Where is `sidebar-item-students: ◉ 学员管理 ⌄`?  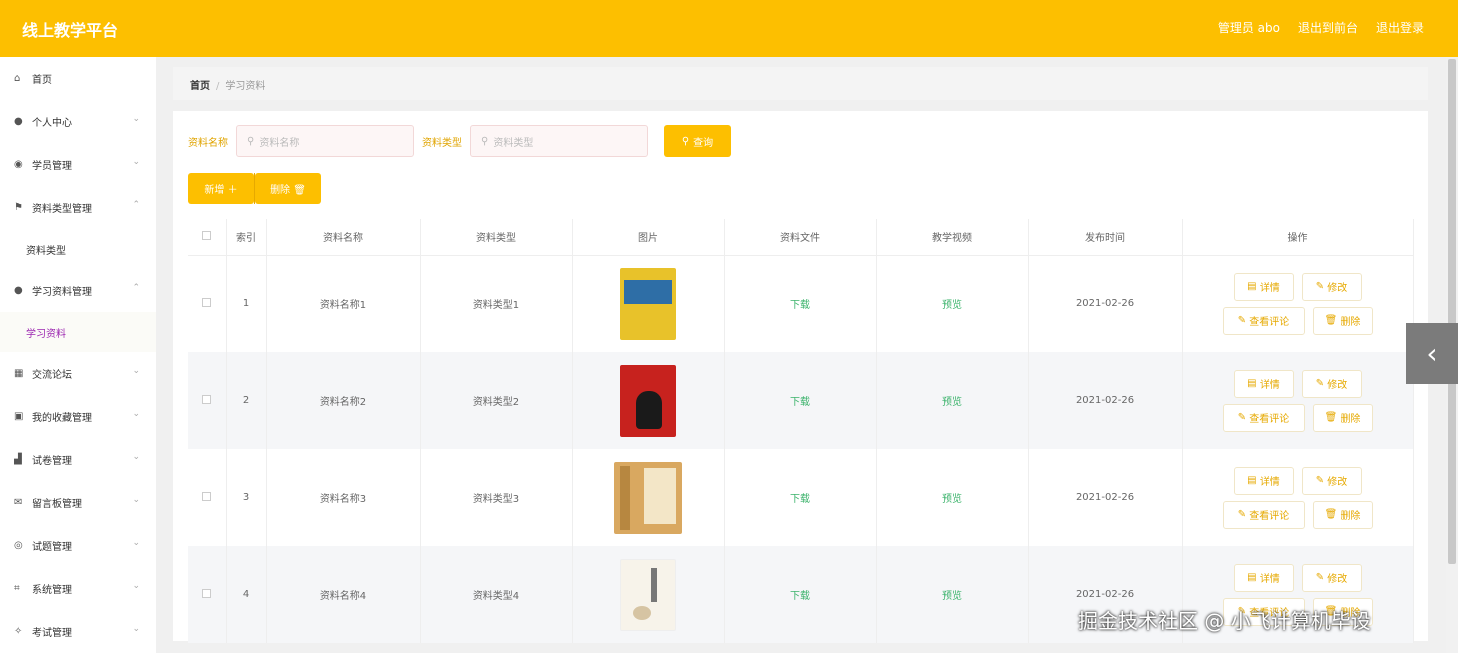 sidebar-item-students: ◉ 学员管理 ⌄ is located at coordinates (78, 164).